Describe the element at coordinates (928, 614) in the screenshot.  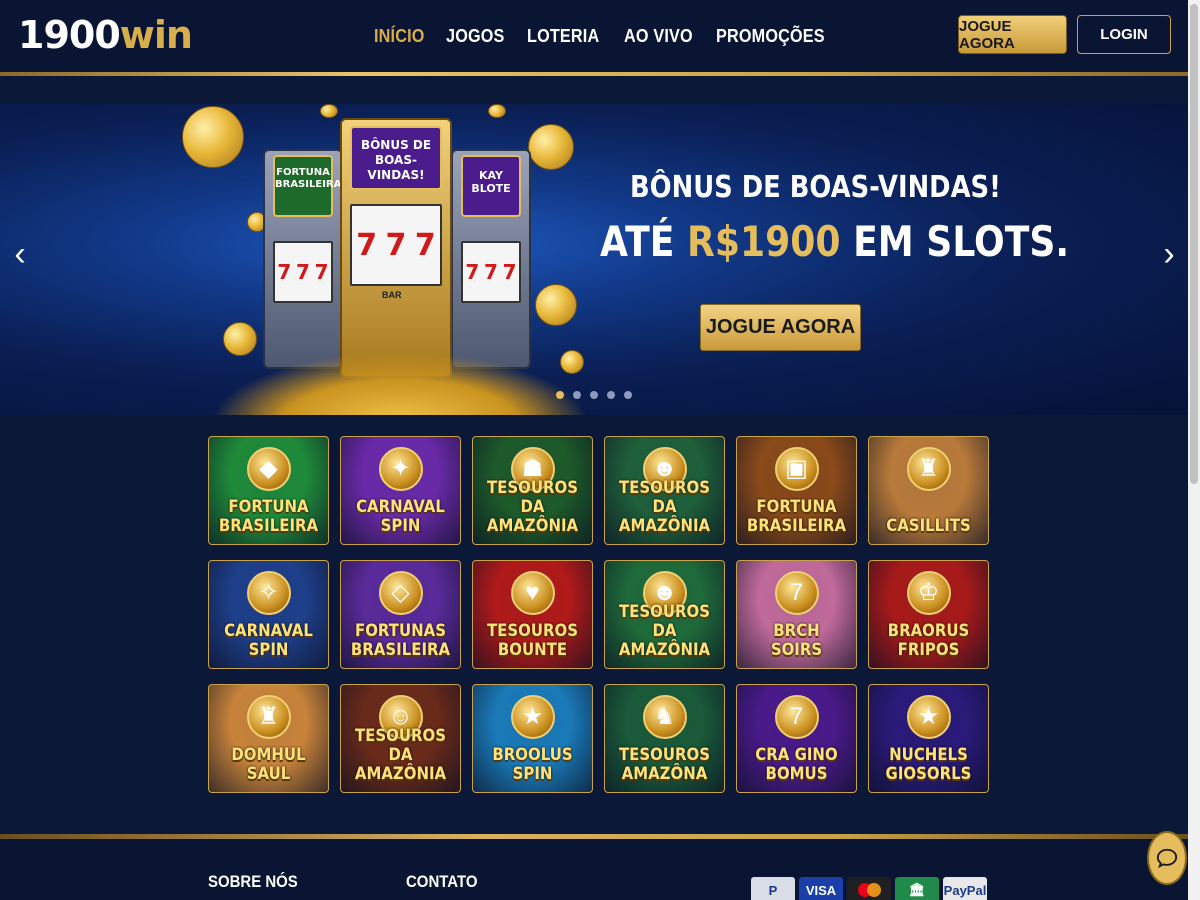
I see `game-tile: ♔ BRAORUS FRIPOS` at that location.